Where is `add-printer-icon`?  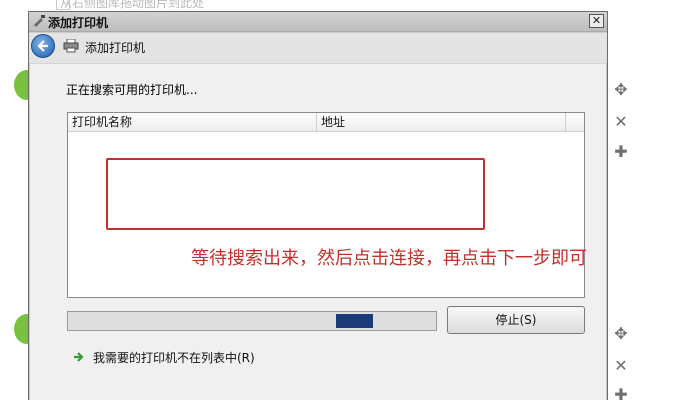
add-printer-icon is located at coordinates (39, 21).